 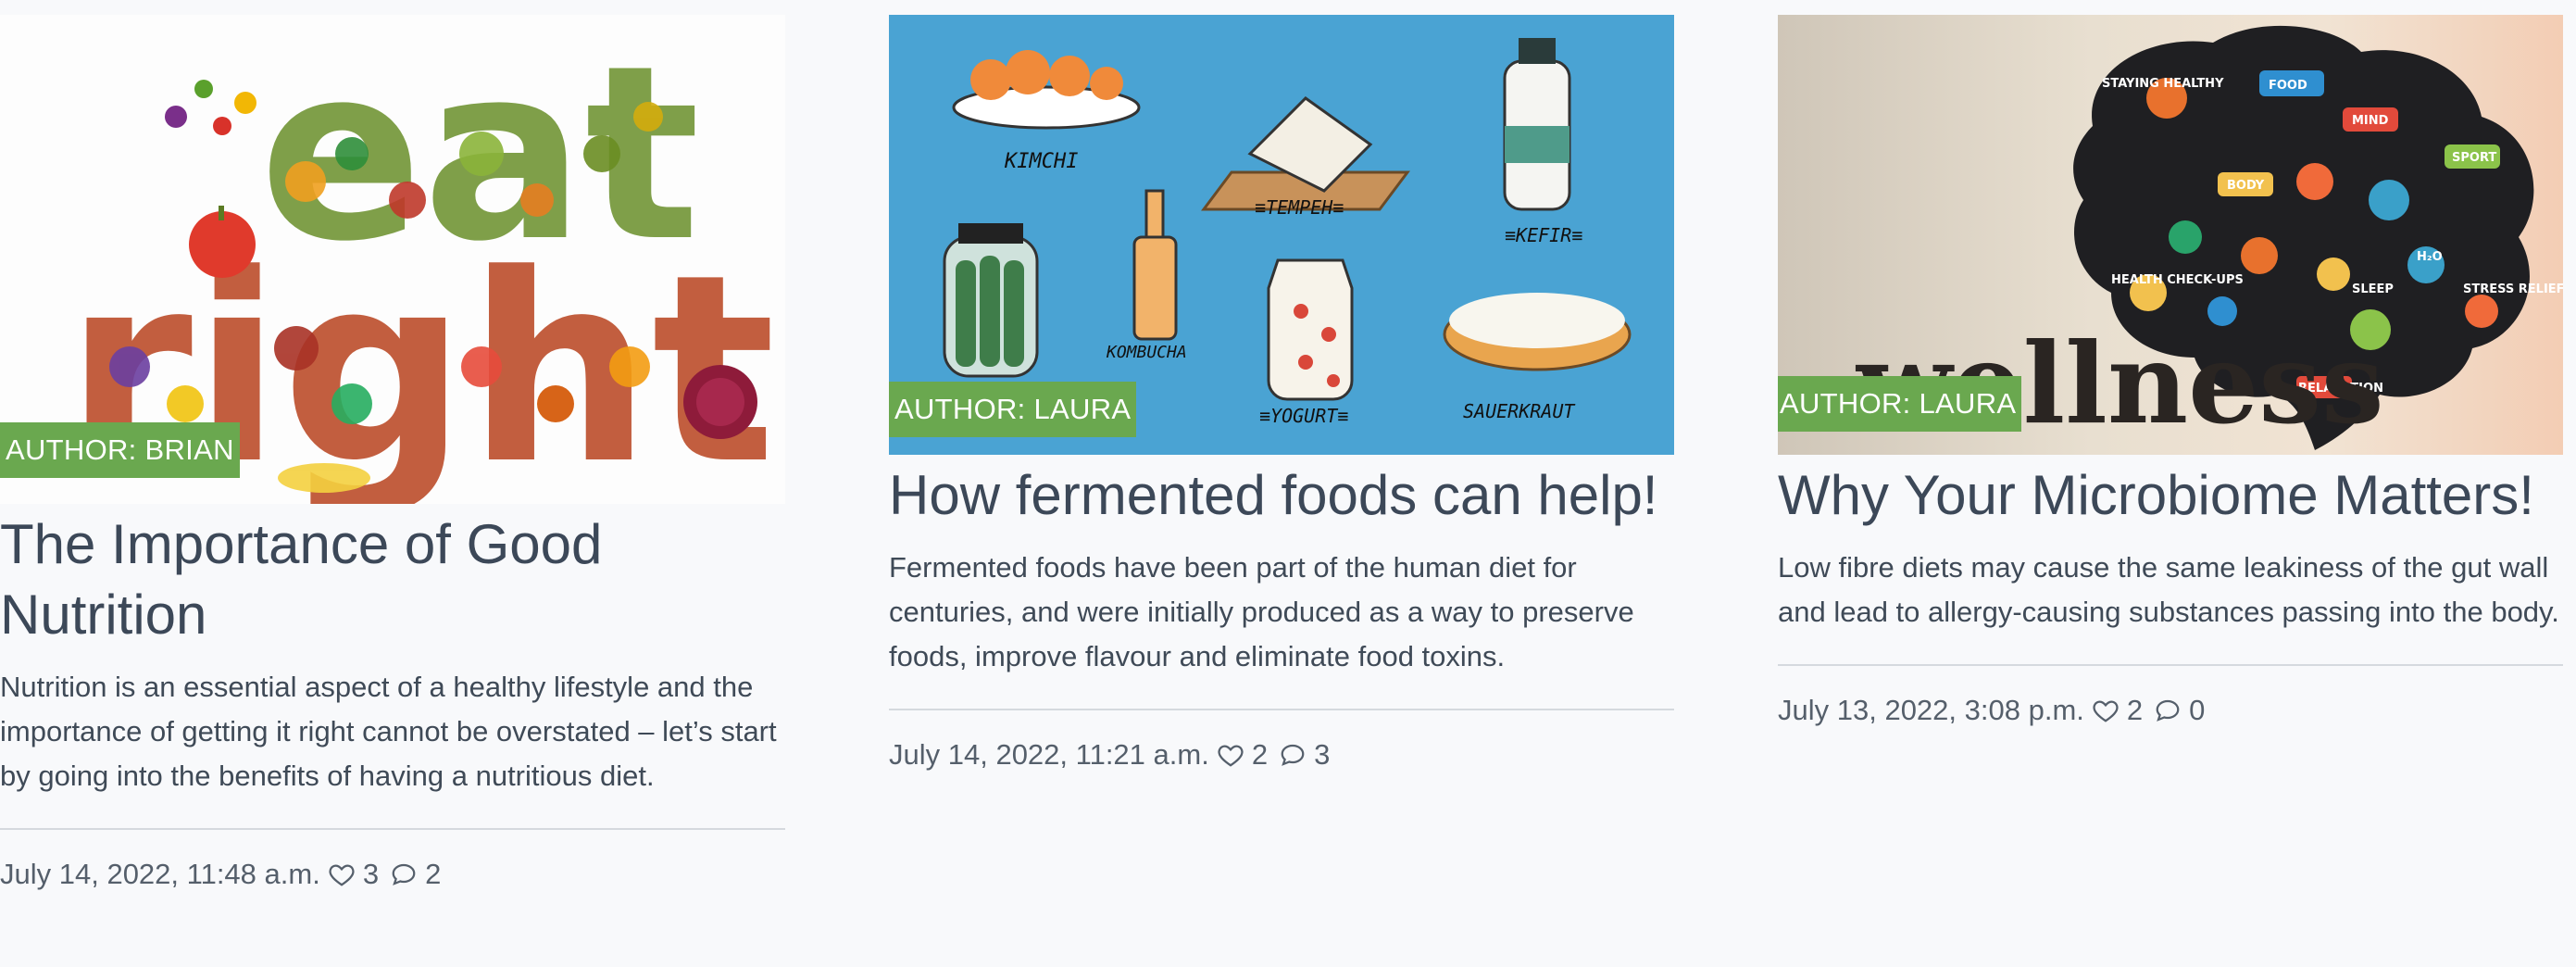 What do you see at coordinates (120, 450) in the screenshot?
I see `author-badge: AUTHOR: BRIAN` at bounding box center [120, 450].